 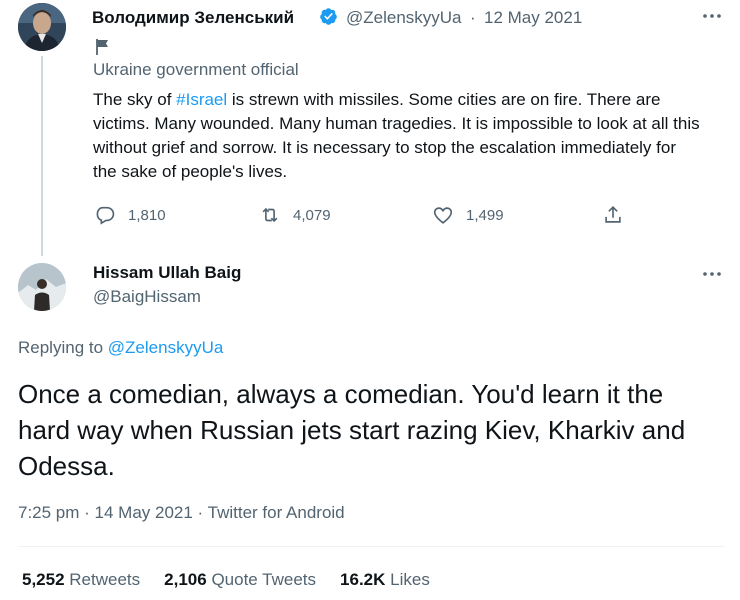 I want to click on hashtag-link: #Israel, so click(x=201, y=99).